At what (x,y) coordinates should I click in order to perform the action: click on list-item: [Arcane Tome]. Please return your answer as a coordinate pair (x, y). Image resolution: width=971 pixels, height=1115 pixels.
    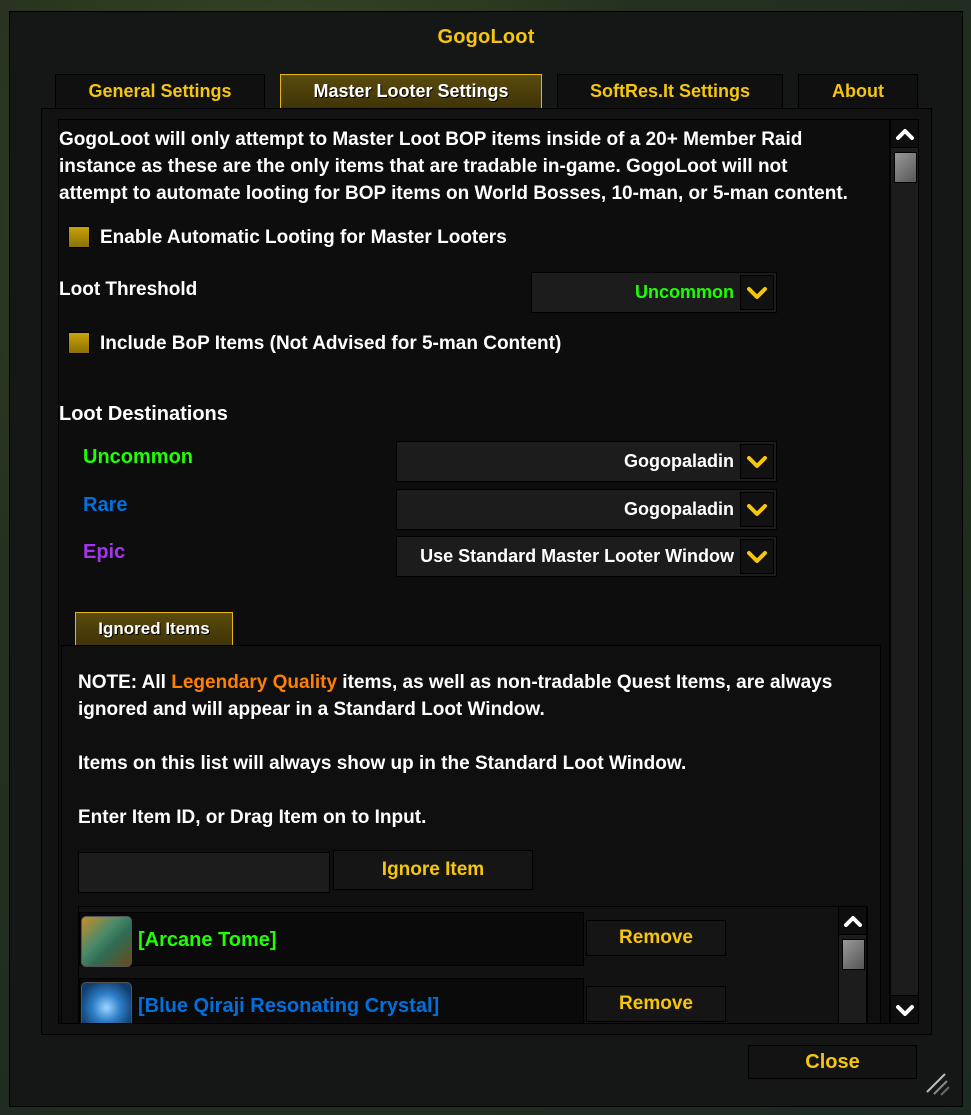
    Looking at the image, I should click on (331, 939).